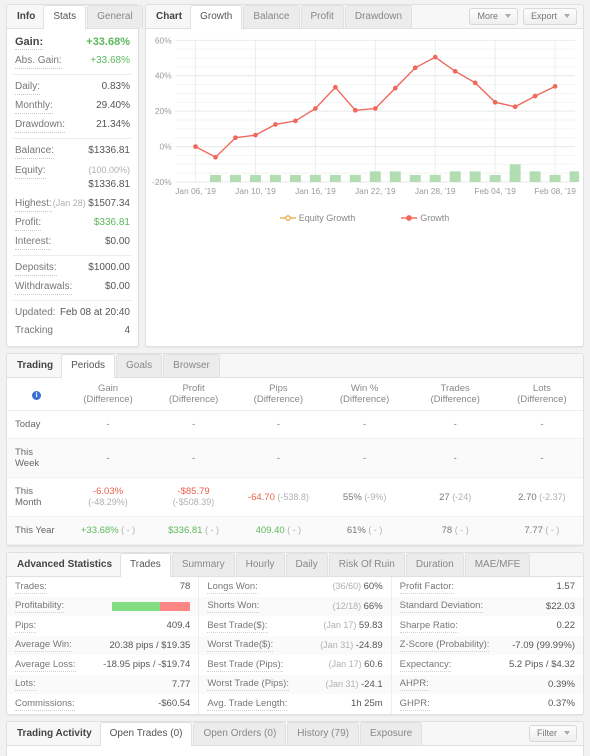 The height and width of the screenshot is (756, 590). What do you see at coordinates (216, 17) in the screenshot?
I see `tab-growth: Growth` at bounding box center [216, 17].